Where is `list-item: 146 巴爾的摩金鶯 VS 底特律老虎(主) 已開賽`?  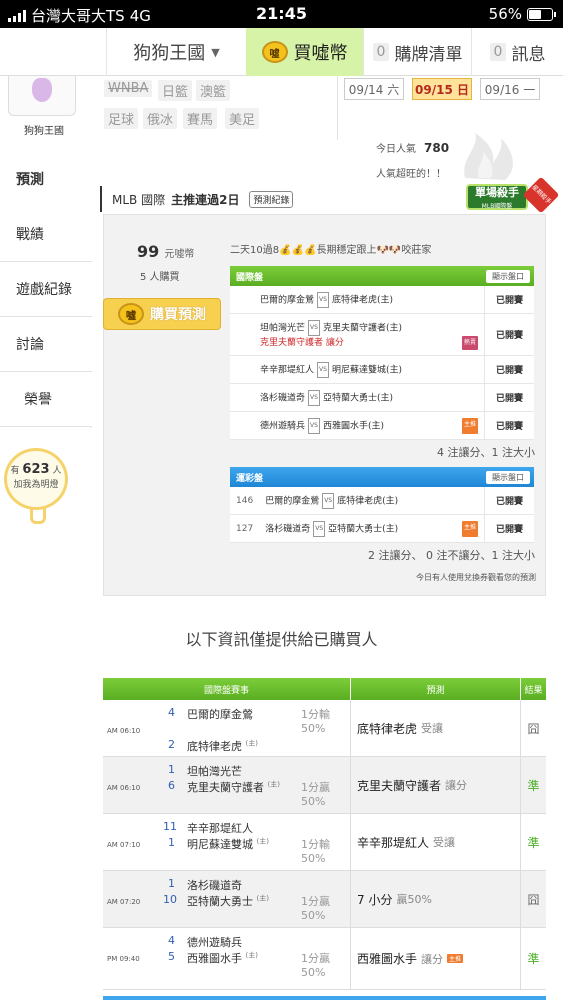
list-item: 146 巴爾的摩金鶯 VS 底特律老虎(主) 已開賽 is located at coordinates (382, 501).